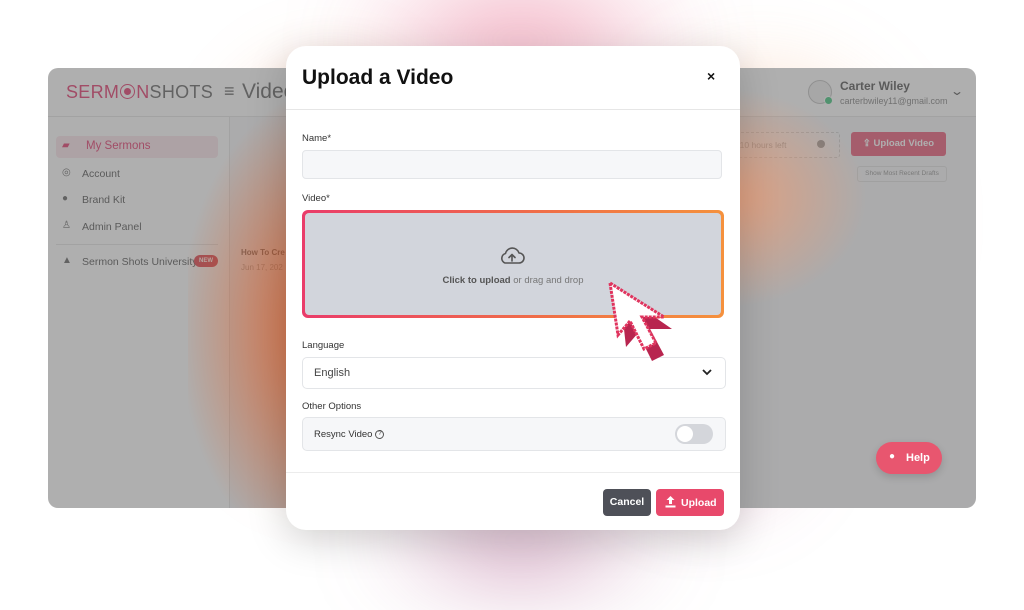 This screenshot has height=610, width=1024. Describe the element at coordinates (343, 434) in the screenshot. I see `resync-video-text: Resync Video` at that location.